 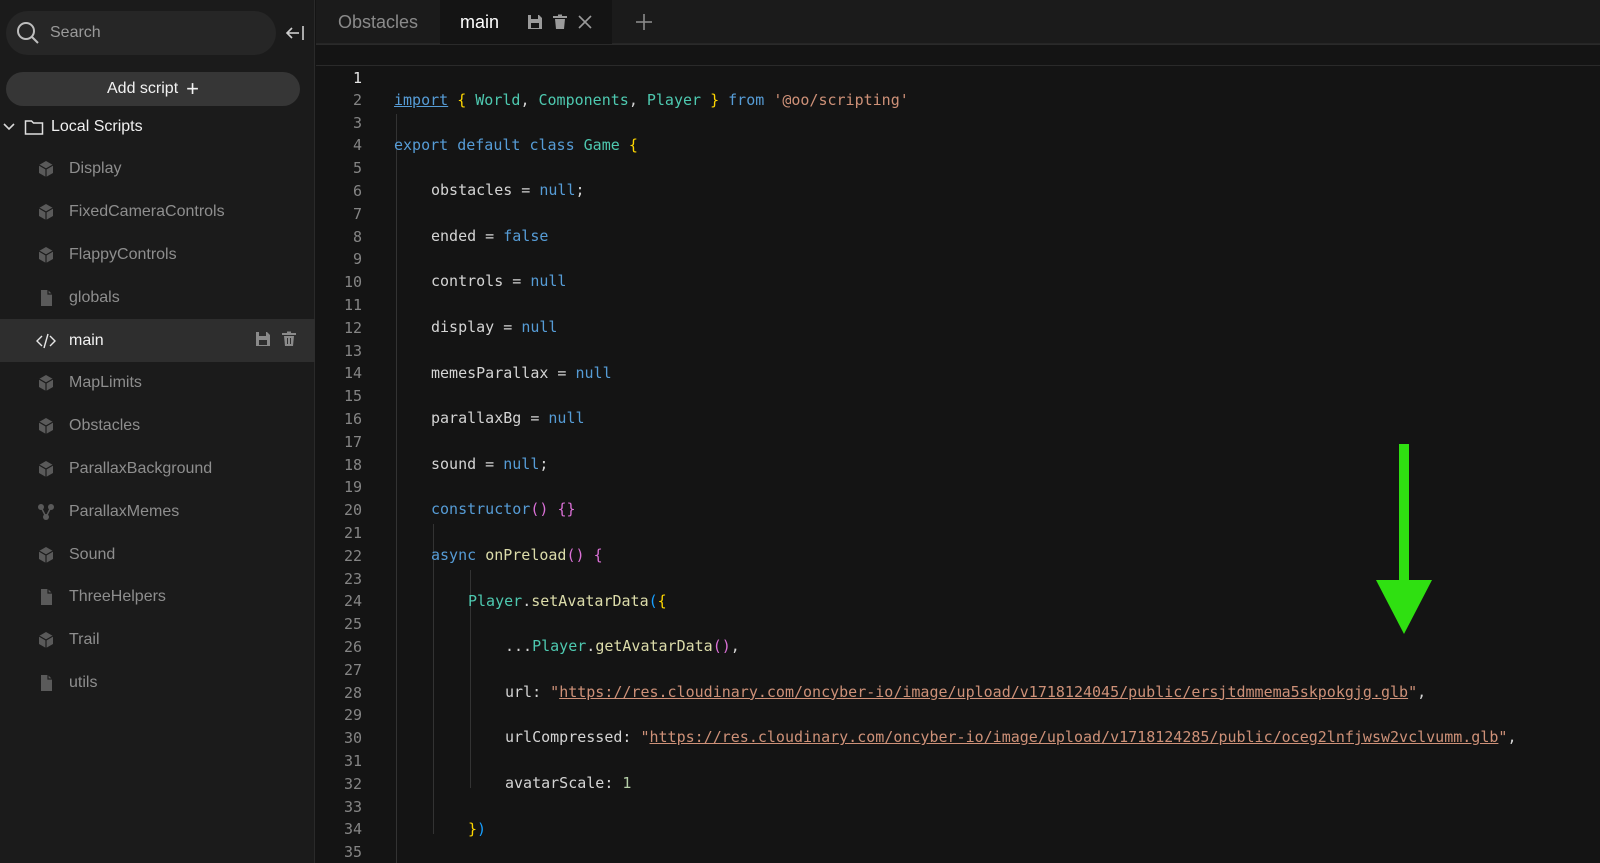 What do you see at coordinates (958, 316) in the screenshot?
I see `code-line: 12` at bounding box center [958, 316].